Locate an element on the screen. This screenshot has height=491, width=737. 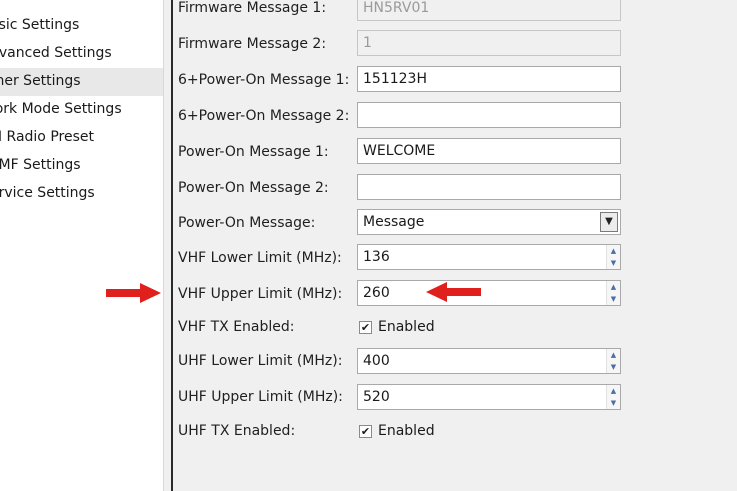
poweron-message-1-input: WELCOME is located at coordinates (489, 151).